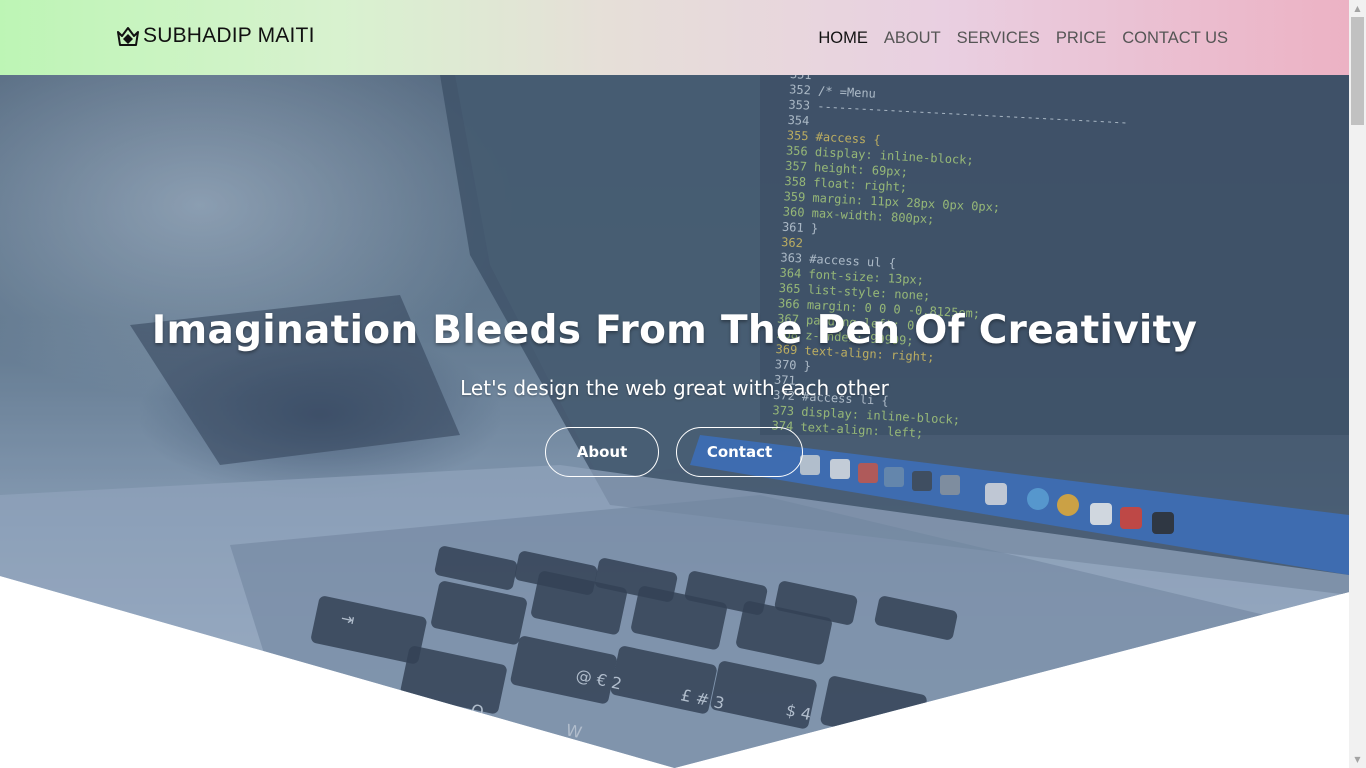  I want to click on scroll-down-arrow-icon: ▼, so click(1357, 759).